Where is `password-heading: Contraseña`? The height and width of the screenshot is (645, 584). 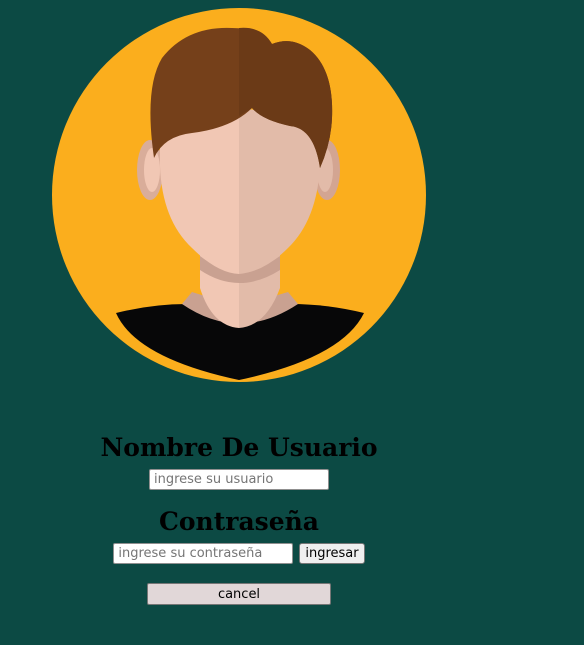 password-heading: Contraseña is located at coordinates (239, 521).